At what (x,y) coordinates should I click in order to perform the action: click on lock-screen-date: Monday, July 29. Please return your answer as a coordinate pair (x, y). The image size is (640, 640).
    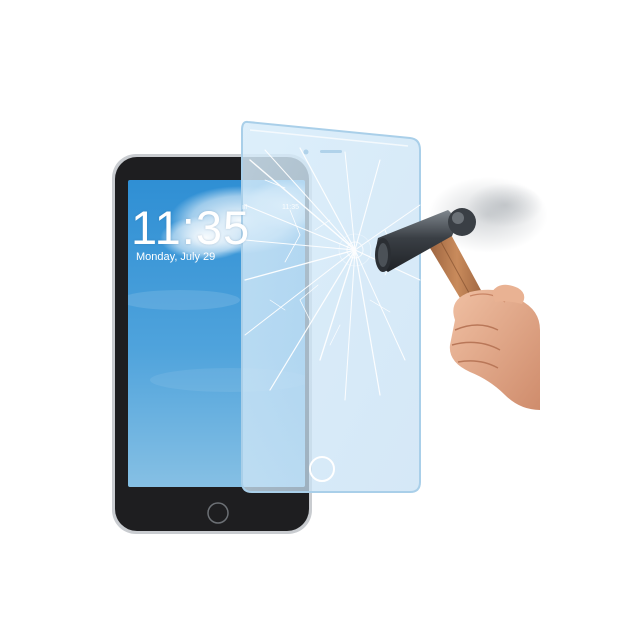
    Looking at the image, I should click on (176, 257).